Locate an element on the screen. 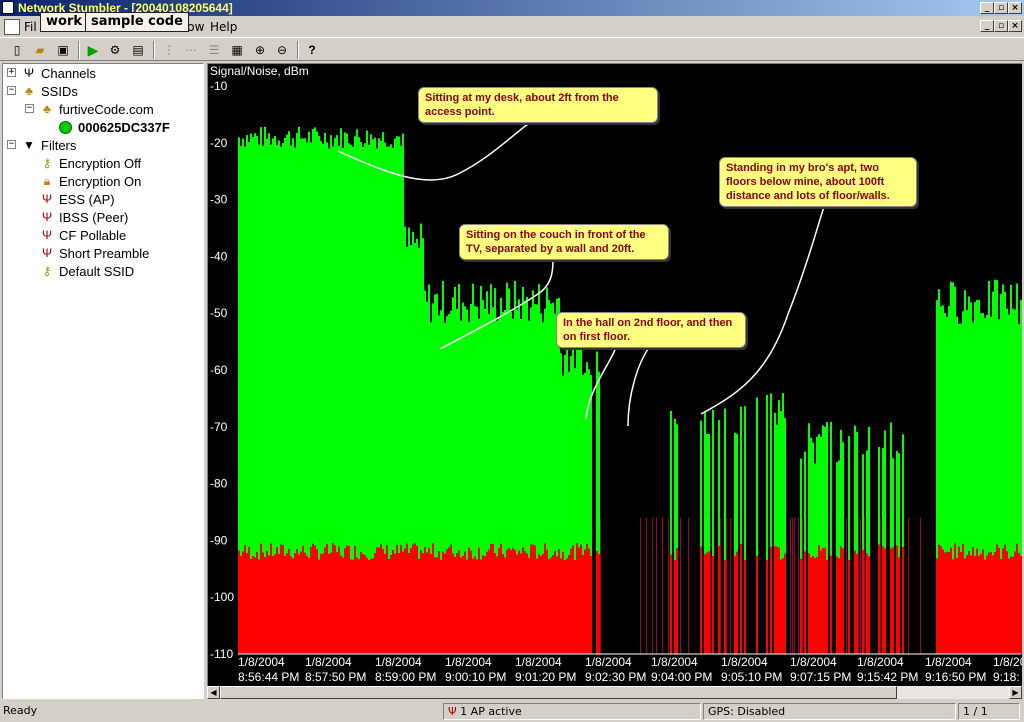  grid-icon: ▦ is located at coordinates (237, 50).